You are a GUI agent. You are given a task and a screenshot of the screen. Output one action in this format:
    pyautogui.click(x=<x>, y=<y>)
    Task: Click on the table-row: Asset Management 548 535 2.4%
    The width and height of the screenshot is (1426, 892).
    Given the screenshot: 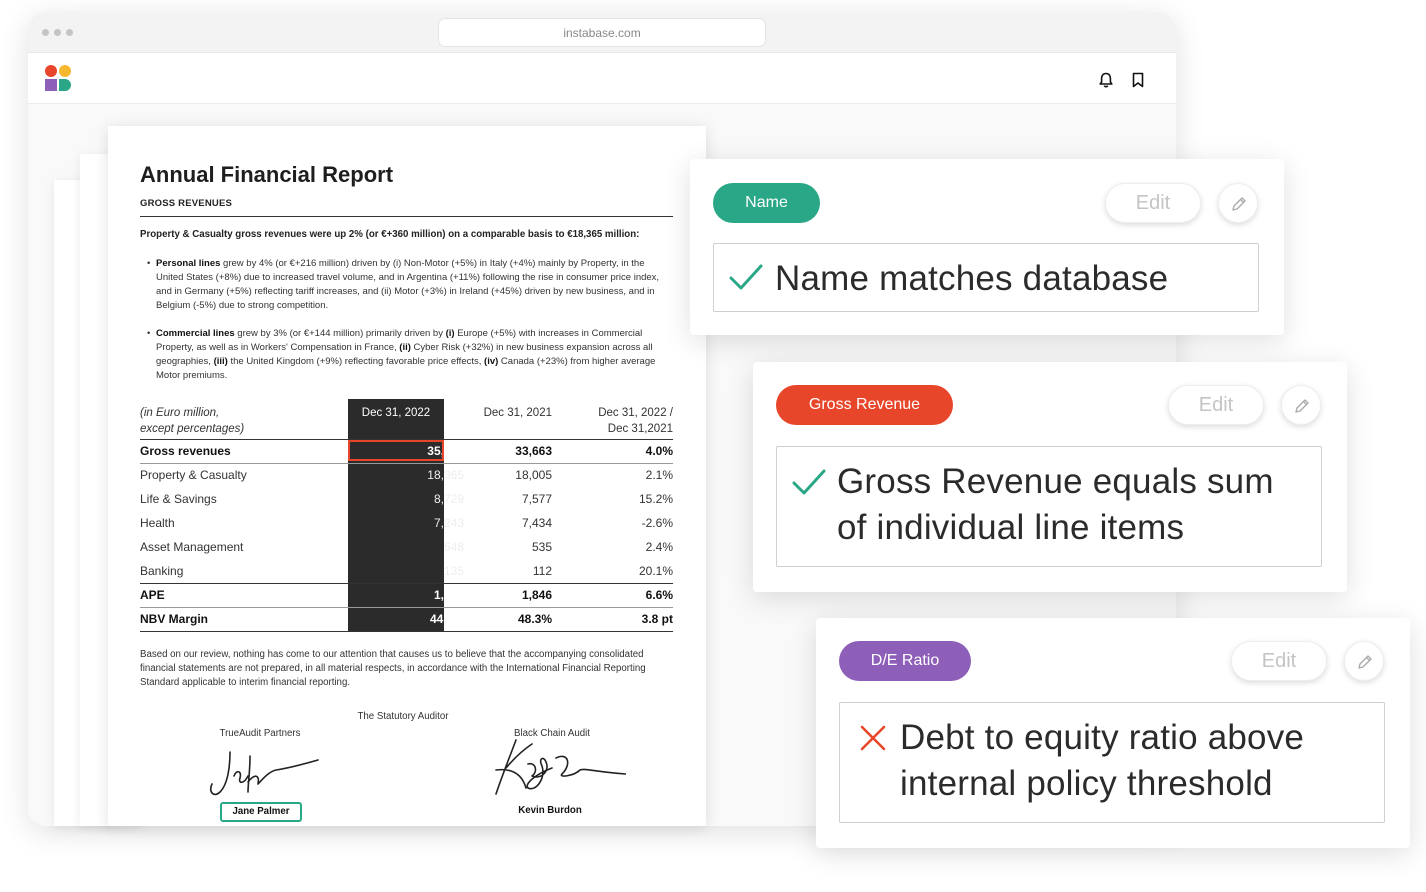 What is the action you would take?
    pyautogui.click(x=406, y=547)
    